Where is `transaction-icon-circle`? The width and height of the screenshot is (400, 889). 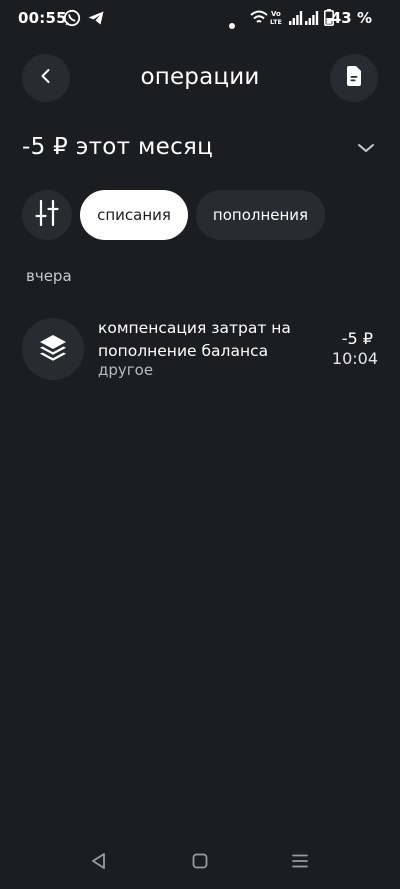 transaction-icon-circle is located at coordinates (53, 349).